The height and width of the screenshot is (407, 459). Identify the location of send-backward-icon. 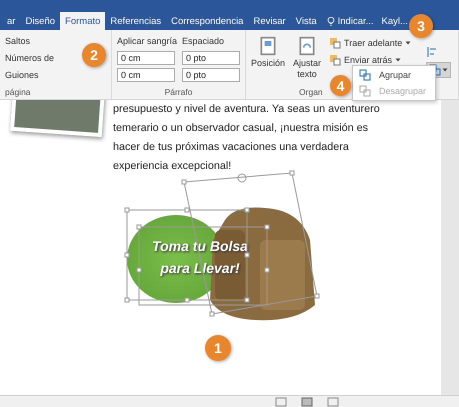
(335, 60).